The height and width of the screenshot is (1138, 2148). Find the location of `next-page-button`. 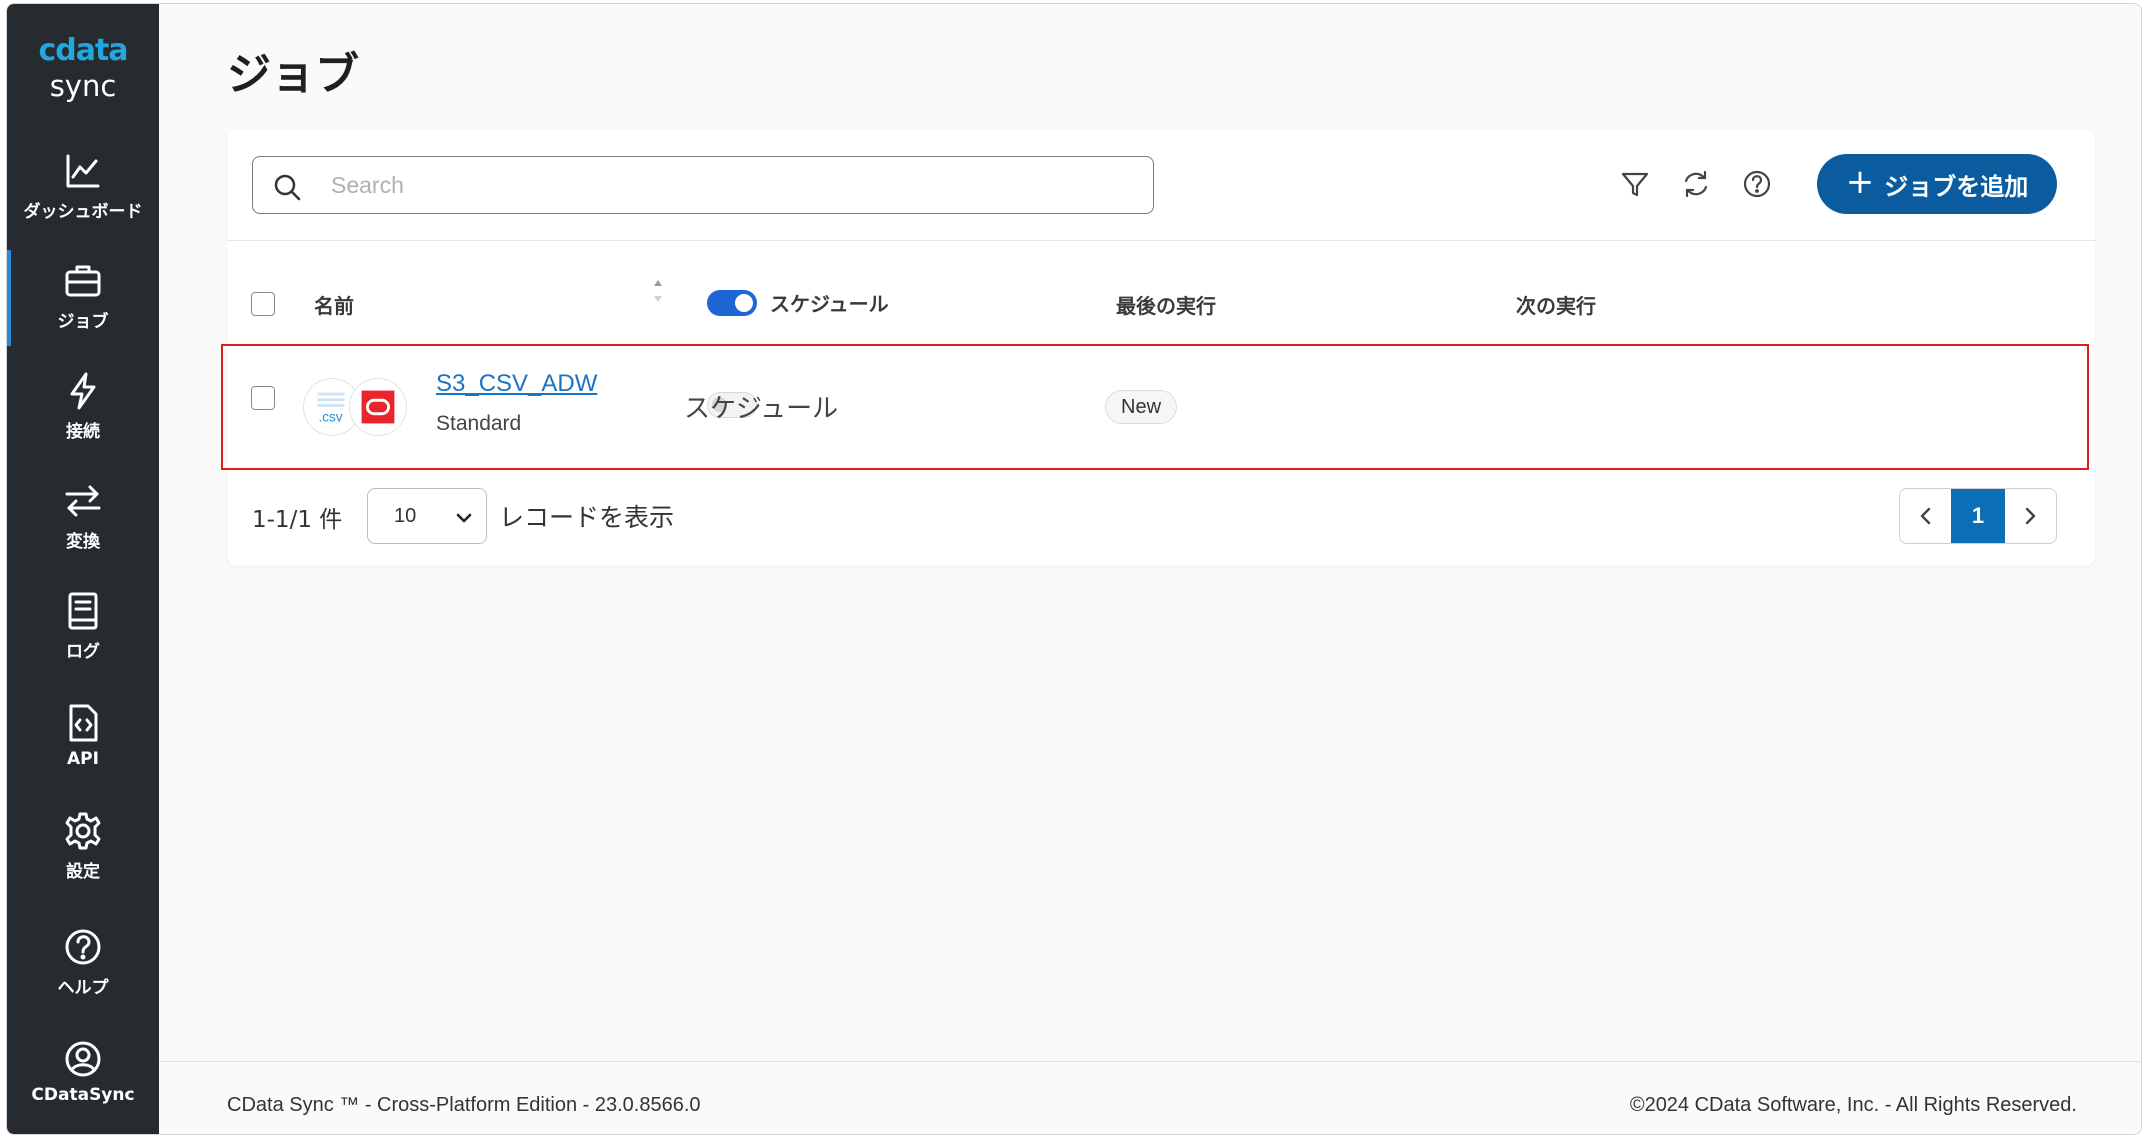

next-page-button is located at coordinates (2030, 516).